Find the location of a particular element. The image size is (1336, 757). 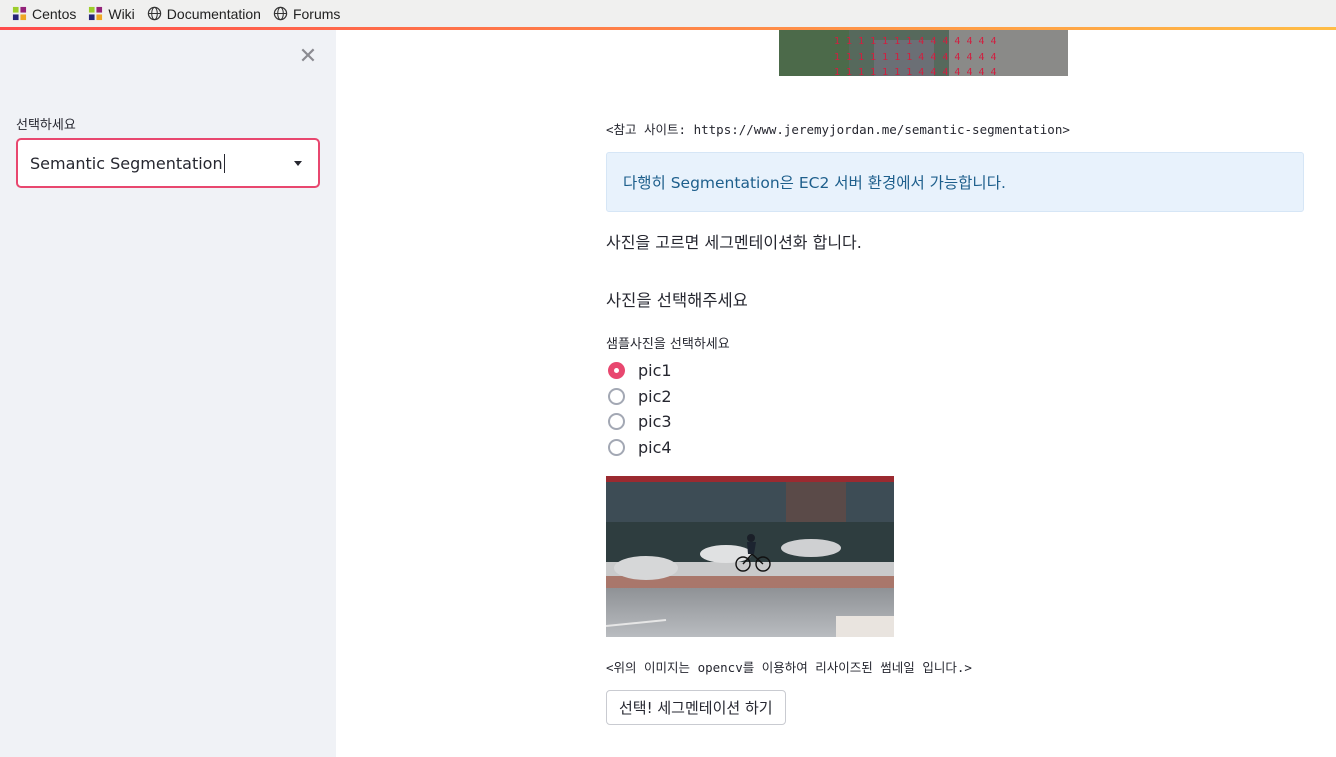

bookmarks-bar: Centos Wiki Documentation Forums is located at coordinates (668, 13).